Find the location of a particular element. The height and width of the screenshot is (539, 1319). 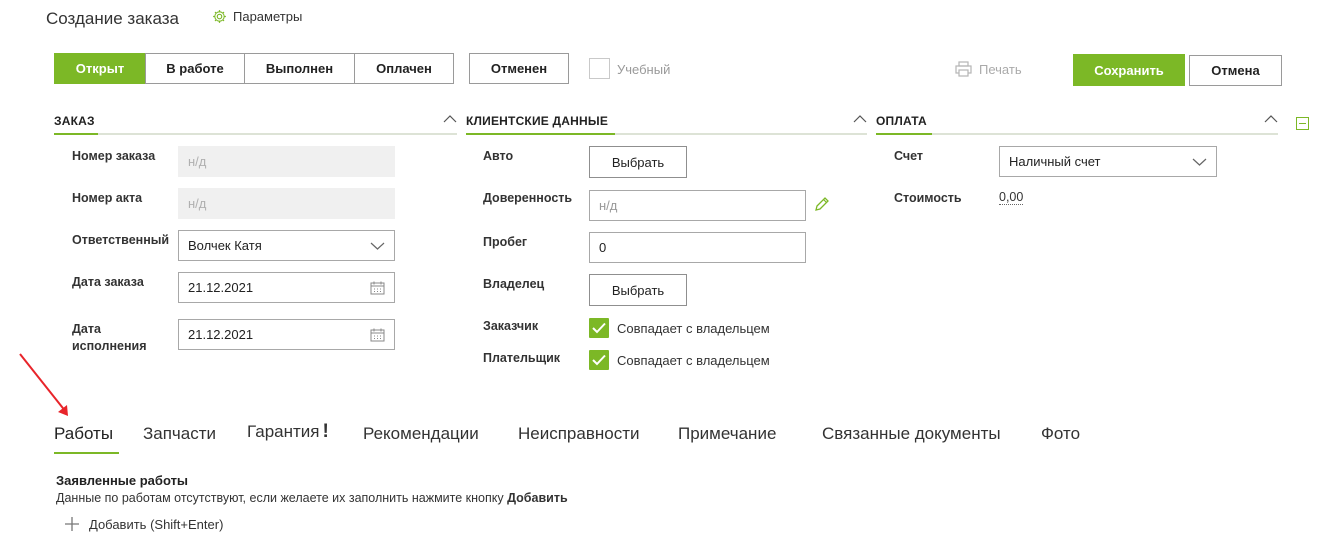

car-label: Авто is located at coordinates (498, 156).